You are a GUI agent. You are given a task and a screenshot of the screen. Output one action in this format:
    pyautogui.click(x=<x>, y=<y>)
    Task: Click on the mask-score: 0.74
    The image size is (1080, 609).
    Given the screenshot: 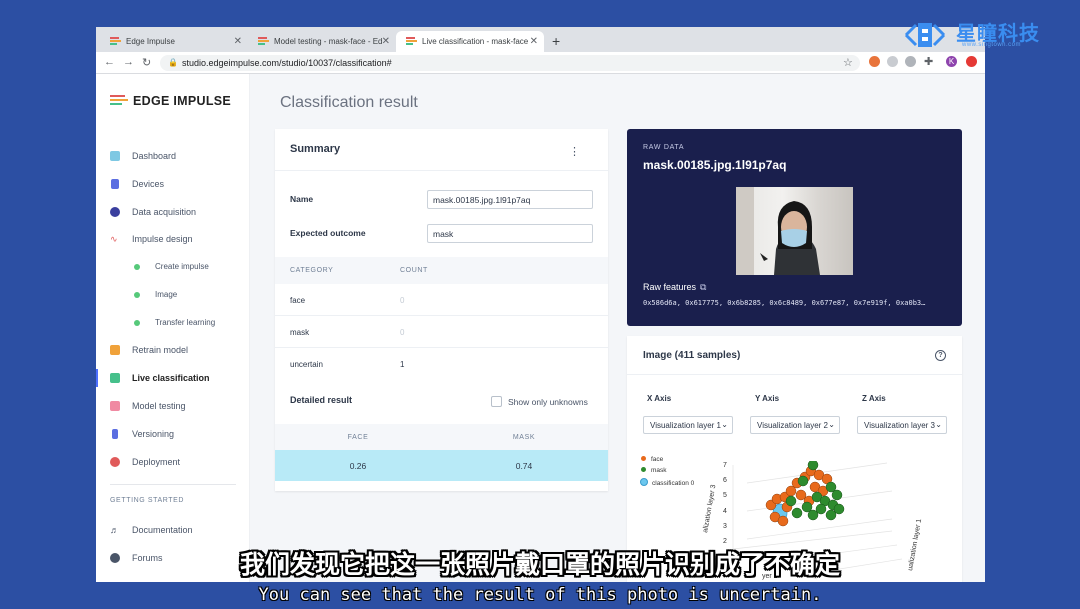 What is the action you would take?
    pyautogui.click(x=524, y=466)
    